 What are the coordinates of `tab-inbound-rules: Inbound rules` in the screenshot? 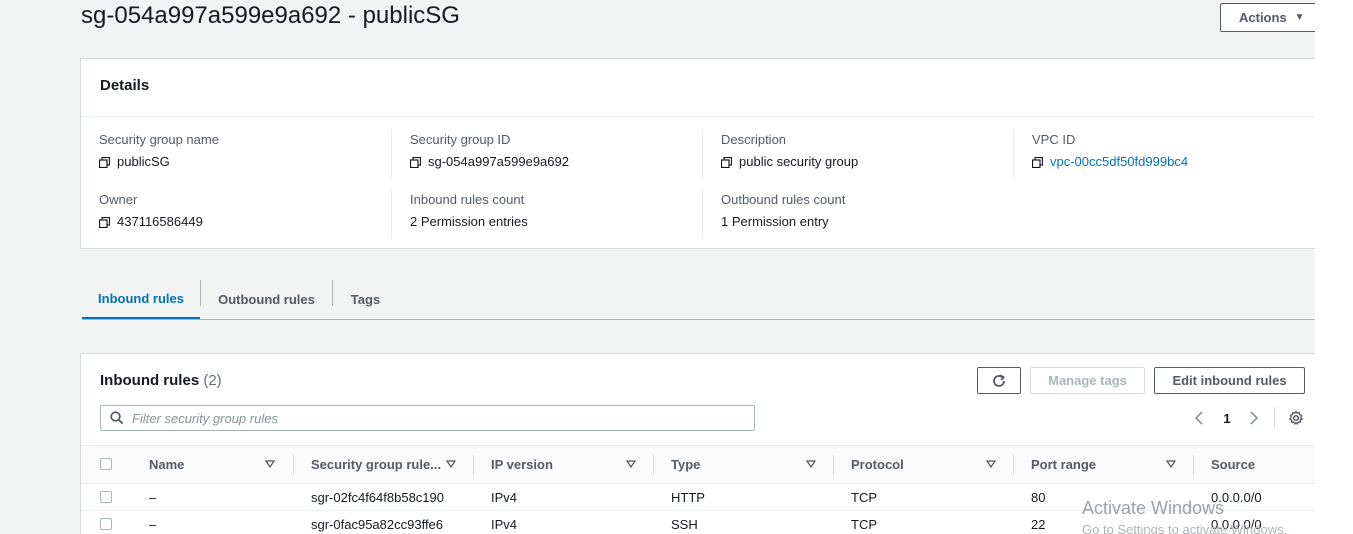 It's located at (141, 299).